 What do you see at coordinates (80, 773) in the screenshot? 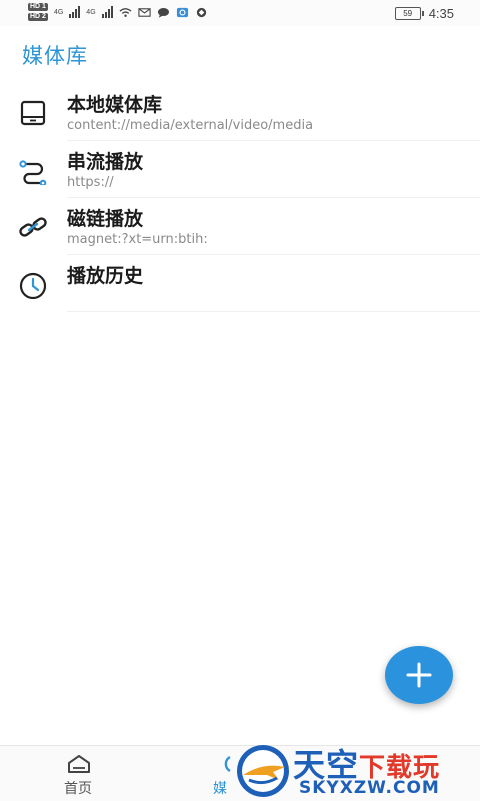
I see `nav-tab-home: 首页` at bounding box center [80, 773].